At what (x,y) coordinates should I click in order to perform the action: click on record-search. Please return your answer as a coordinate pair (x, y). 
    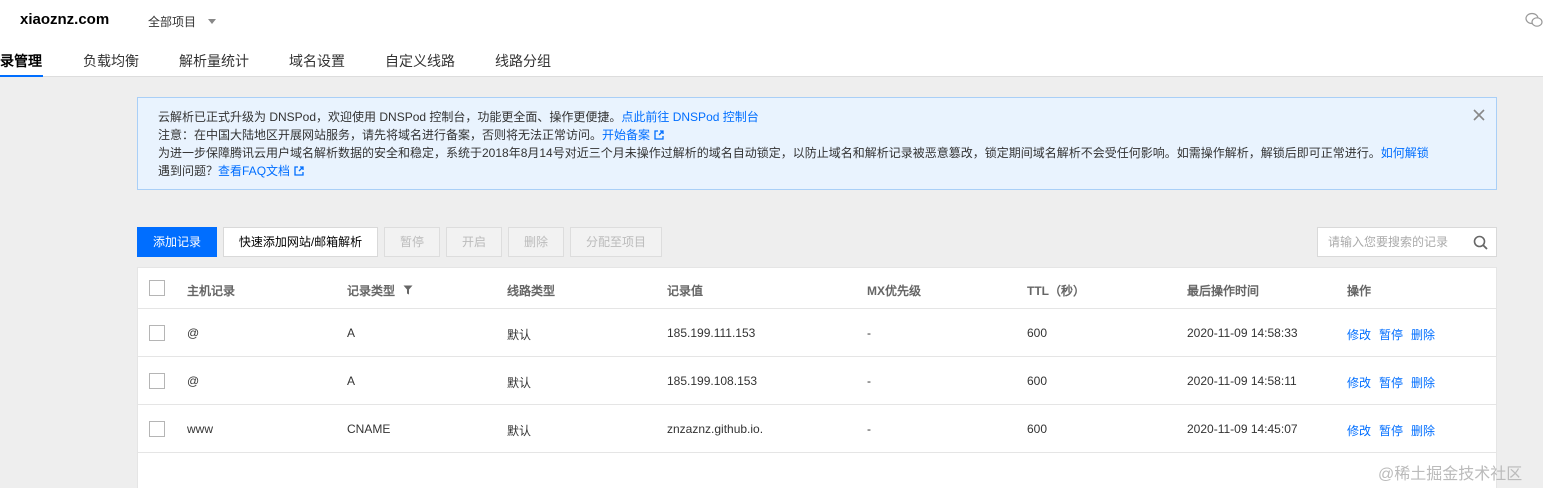
    Looking at the image, I should click on (1407, 242).